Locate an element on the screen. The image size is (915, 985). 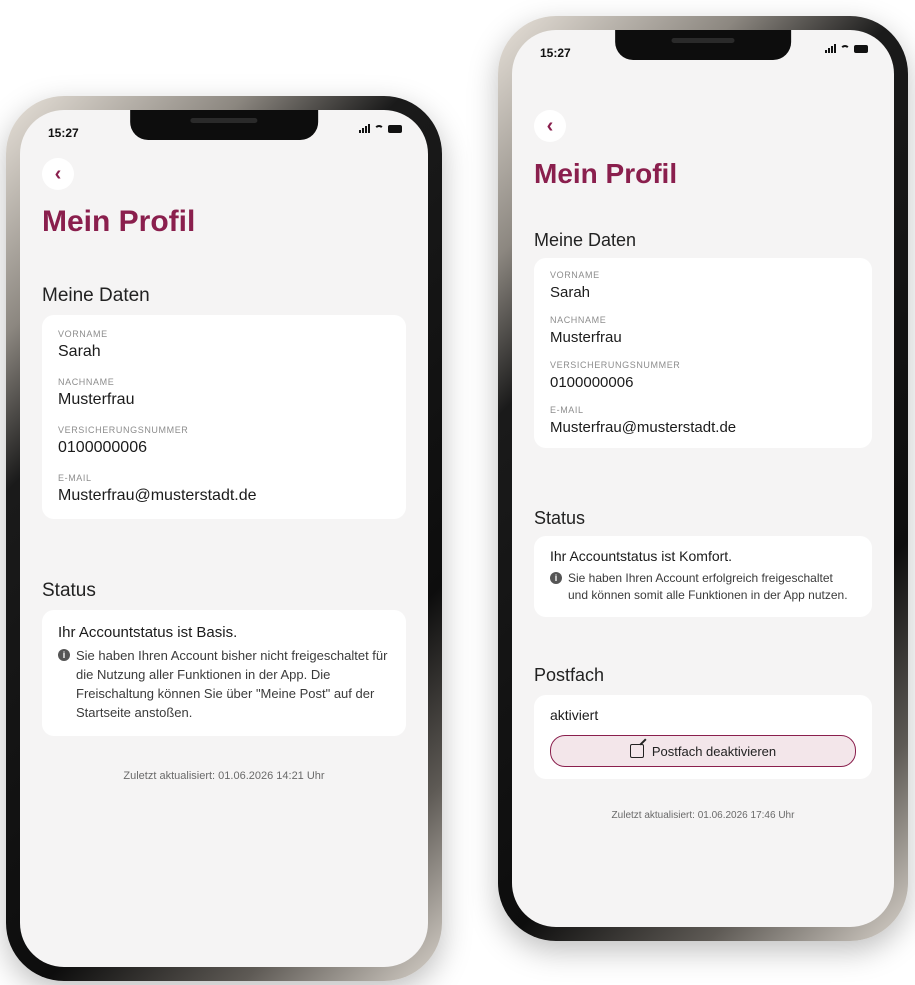
deactivate-postfach-label: Postfach deaktivieren is located at coordinates (714, 751).